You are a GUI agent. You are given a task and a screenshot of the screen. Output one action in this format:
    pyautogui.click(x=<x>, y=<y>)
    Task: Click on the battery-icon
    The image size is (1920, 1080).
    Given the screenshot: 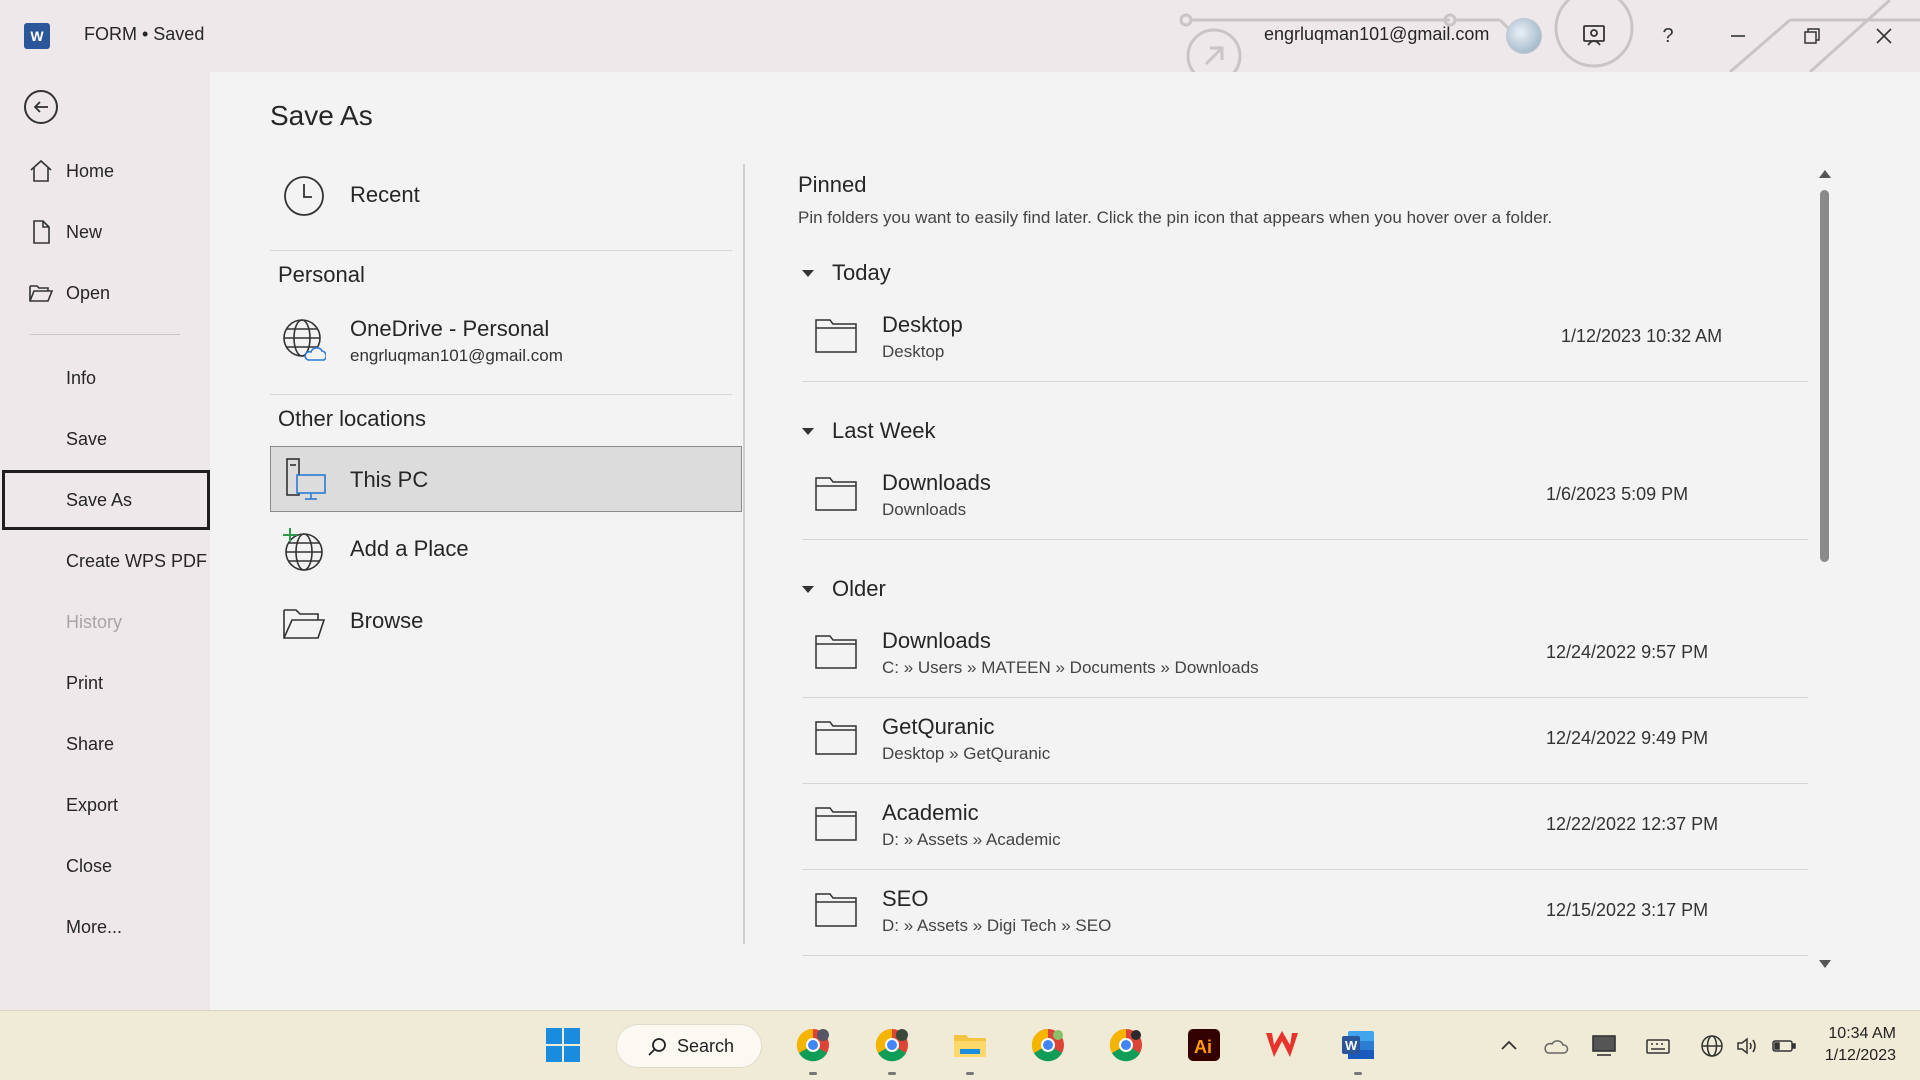 What is the action you would take?
    pyautogui.click(x=1784, y=1046)
    